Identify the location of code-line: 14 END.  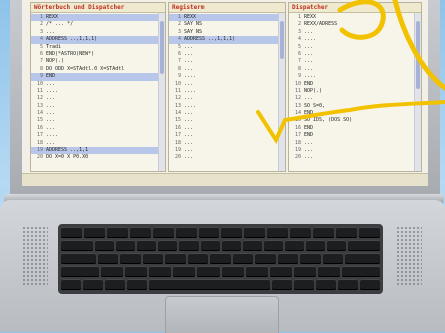
(355, 113).